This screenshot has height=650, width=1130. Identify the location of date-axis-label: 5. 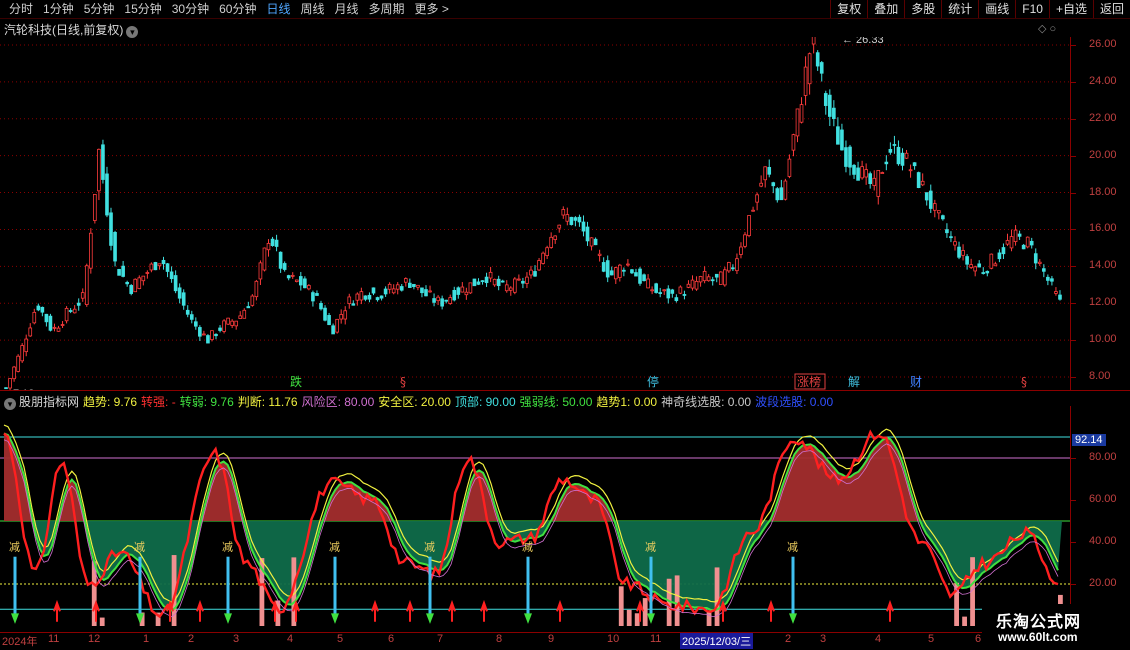
(931, 639).